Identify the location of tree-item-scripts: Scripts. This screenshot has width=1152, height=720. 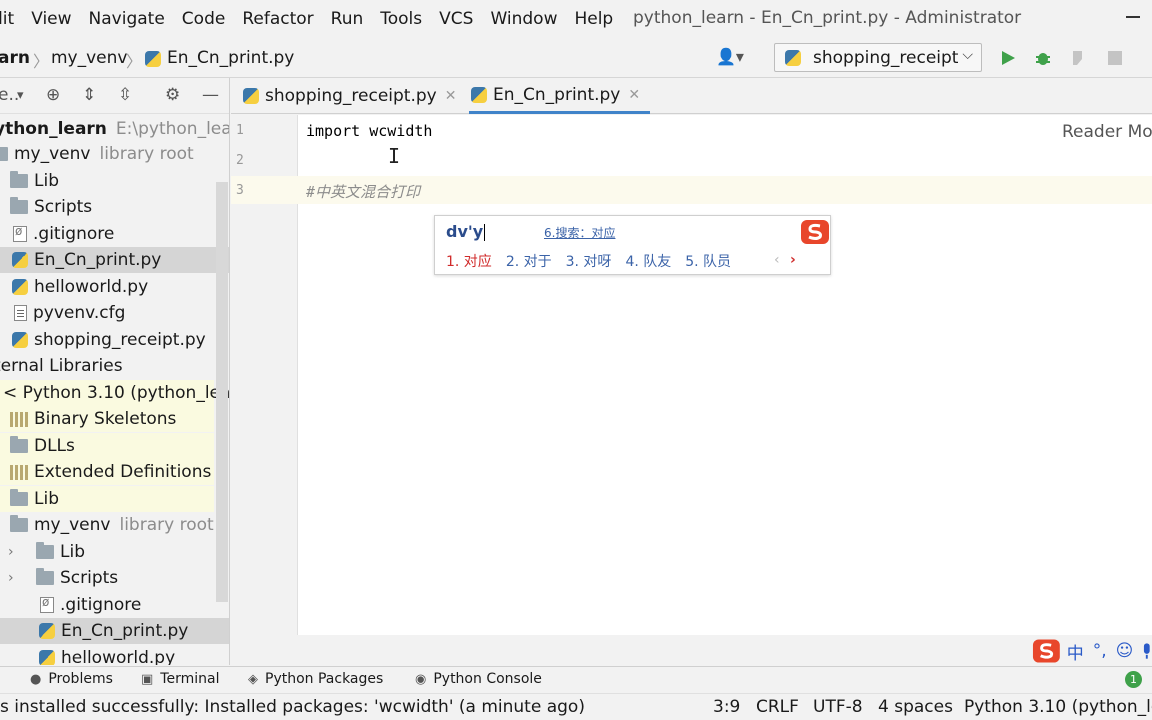
(114, 207).